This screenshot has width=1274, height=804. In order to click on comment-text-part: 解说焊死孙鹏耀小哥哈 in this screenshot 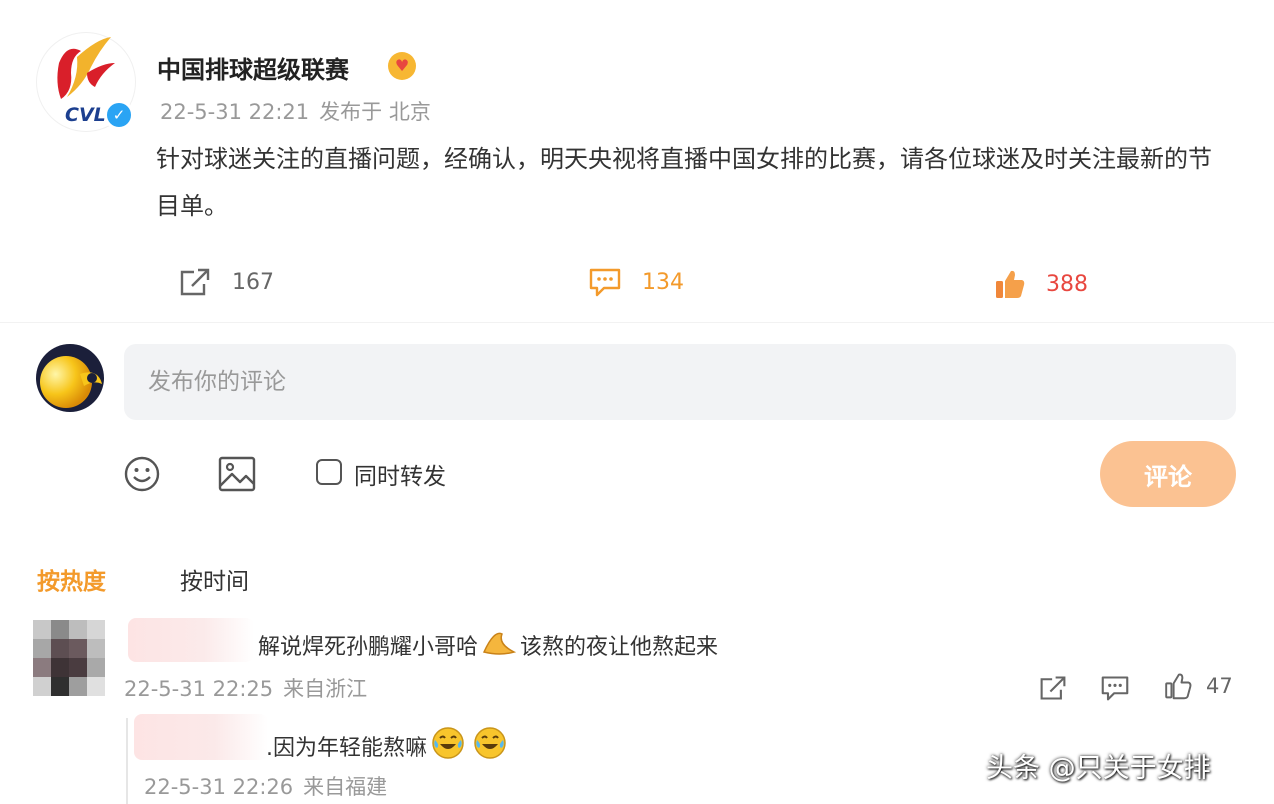, I will do `click(368, 647)`.